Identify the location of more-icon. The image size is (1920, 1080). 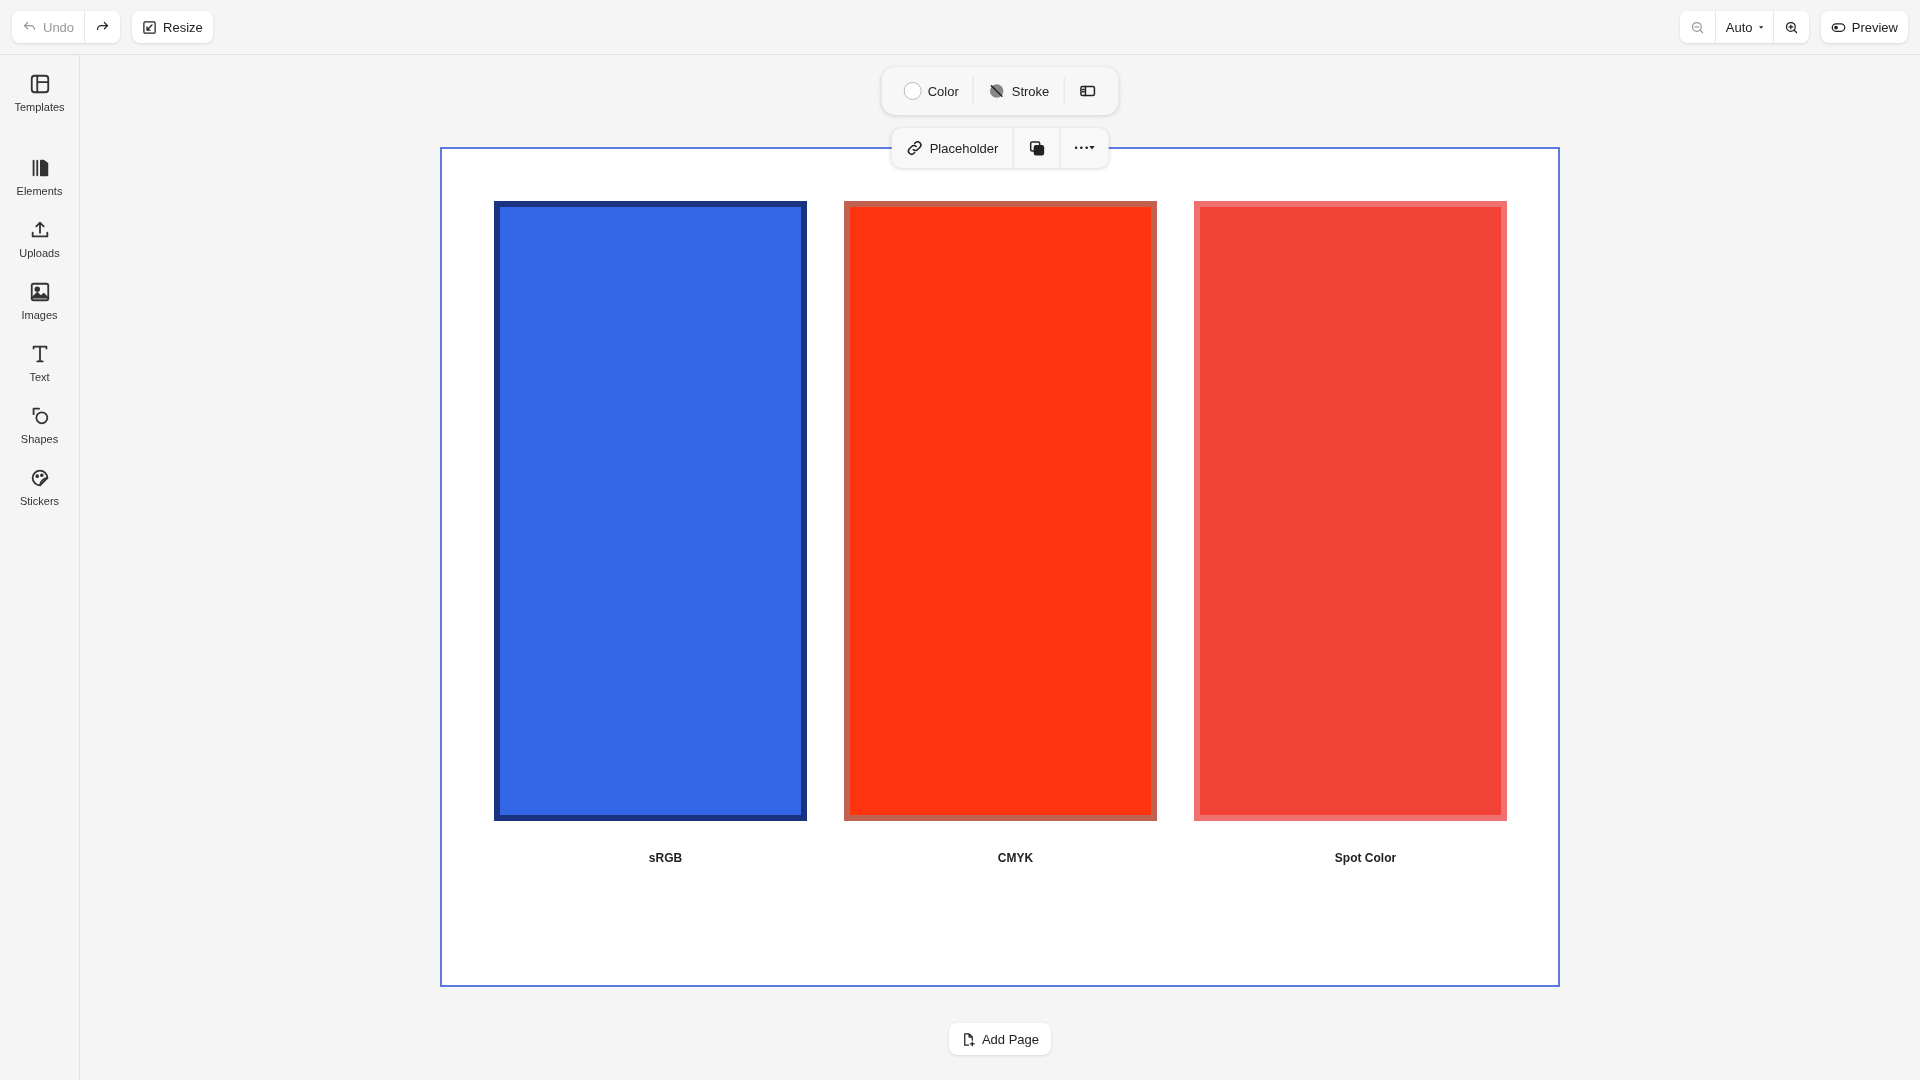
(1084, 148).